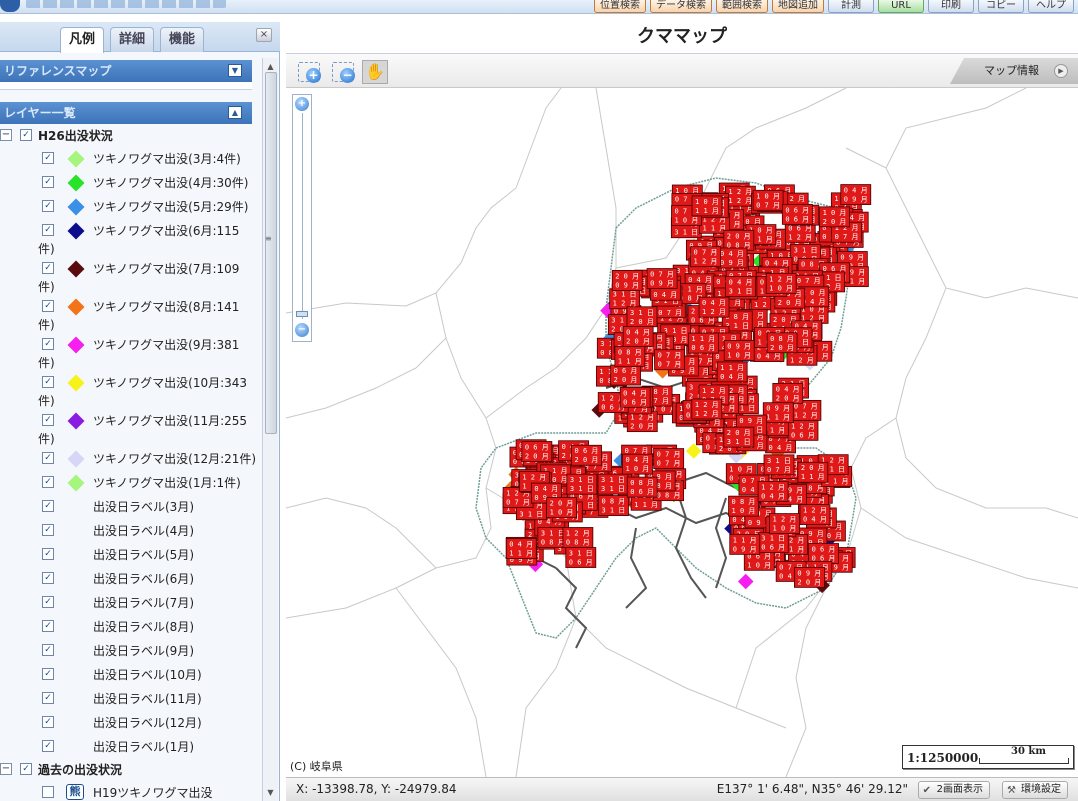 This screenshot has width=1078, height=801. What do you see at coordinates (627, 280) in the screenshot?
I see `date-label-marker: 2 0 月0 9 月` at bounding box center [627, 280].